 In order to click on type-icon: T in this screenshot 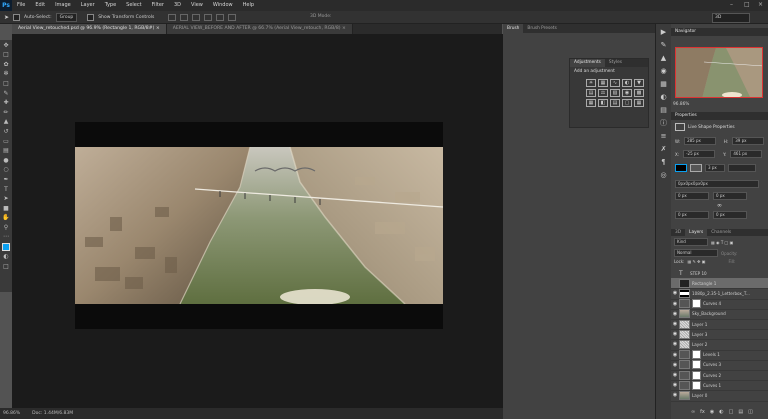, I will do `click(6, 190)`.